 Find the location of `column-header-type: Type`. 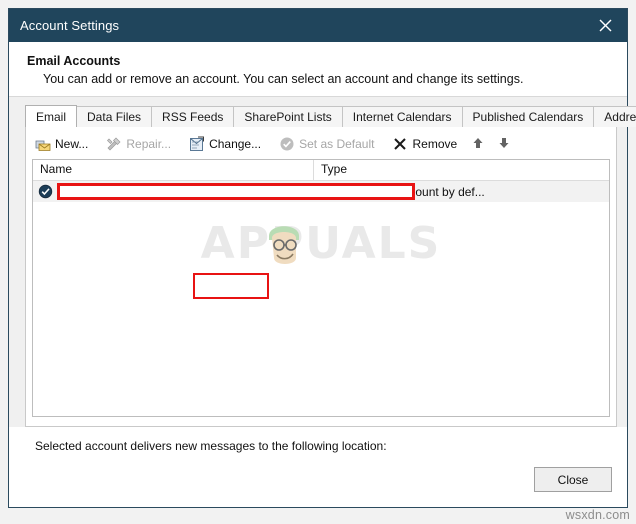

column-header-type: Type is located at coordinates (461, 170).